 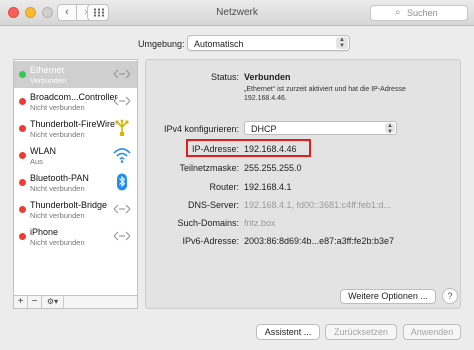 I want to click on ip-address-label: IP-Adresse:, so click(x=215, y=149).